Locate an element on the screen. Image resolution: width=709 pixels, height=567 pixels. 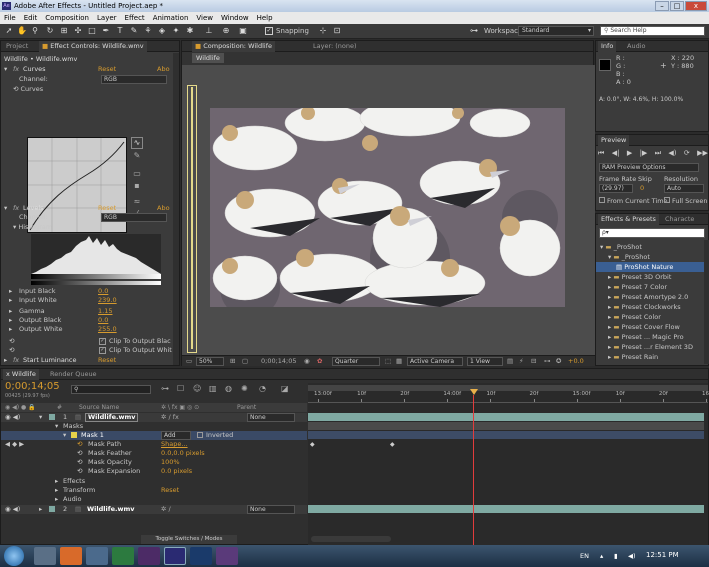
tab-info: Info is located at coordinates (607, 46).